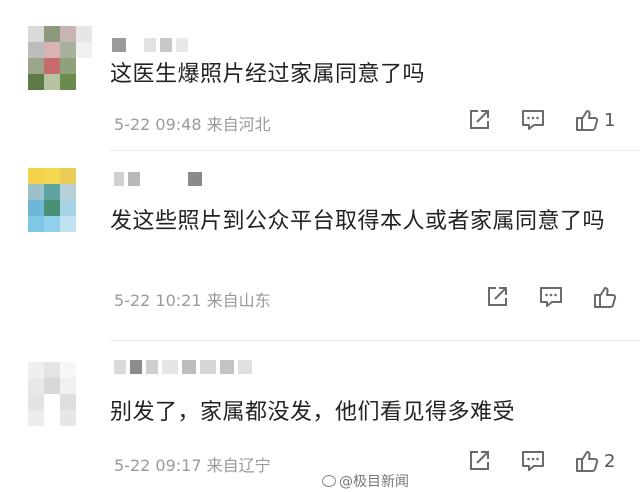 The width and height of the screenshot is (640, 492). I want to click on watermark-text: @极目新闻, so click(374, 482).